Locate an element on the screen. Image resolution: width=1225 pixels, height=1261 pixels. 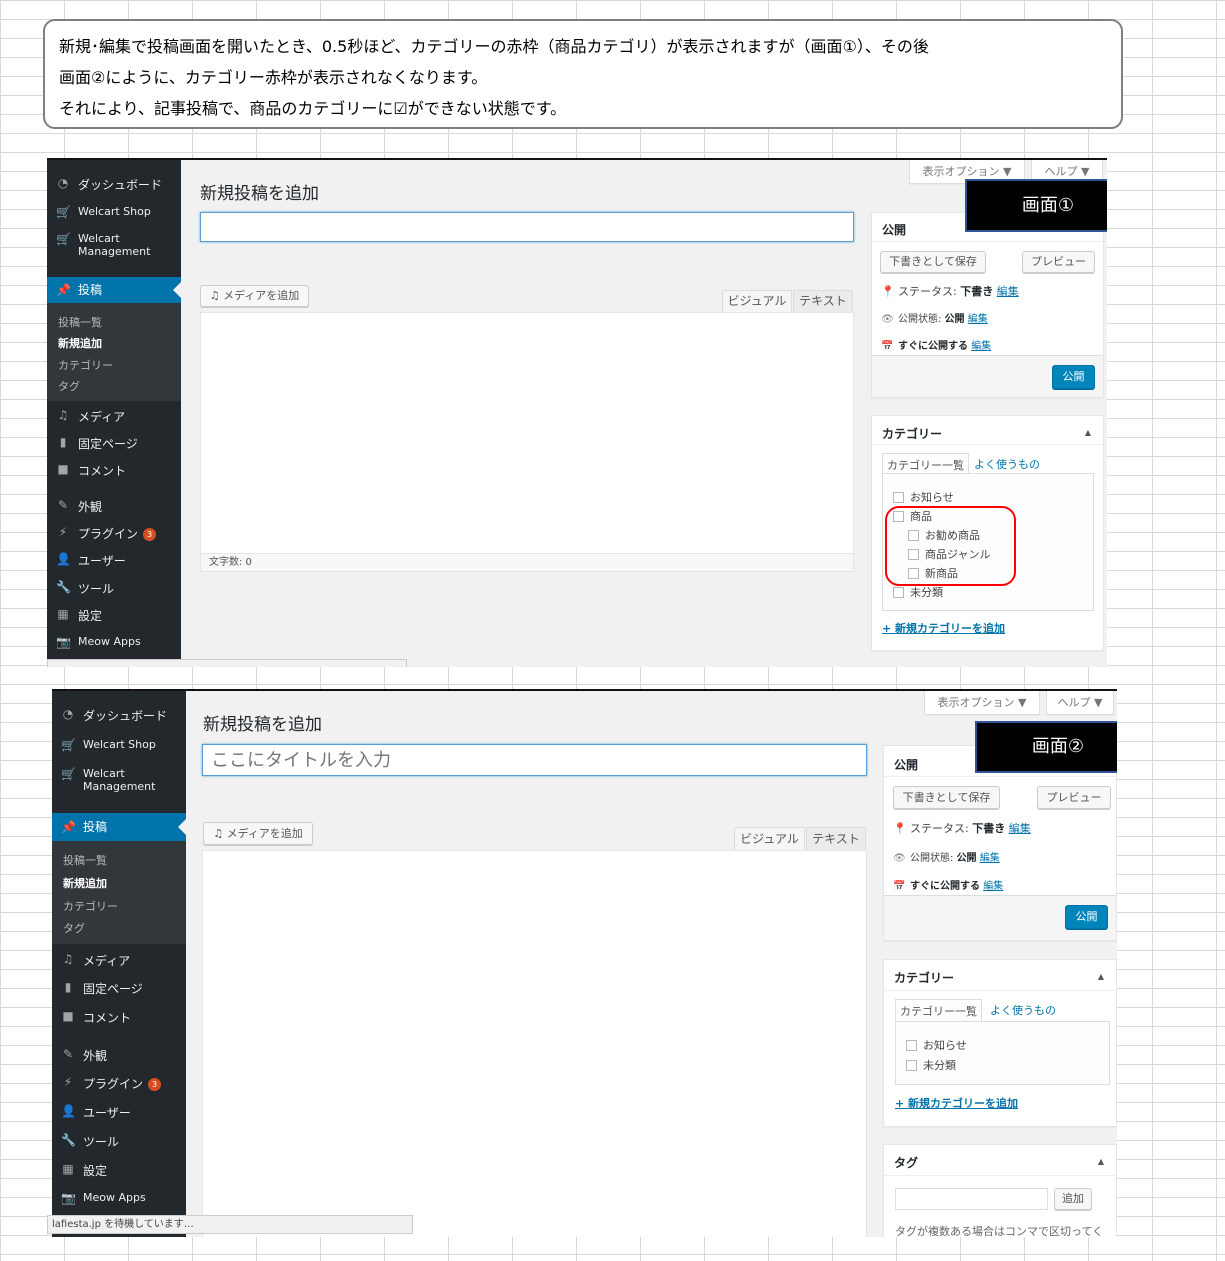
word-count: 文字数: 0 is located at coordinates (527, 563).